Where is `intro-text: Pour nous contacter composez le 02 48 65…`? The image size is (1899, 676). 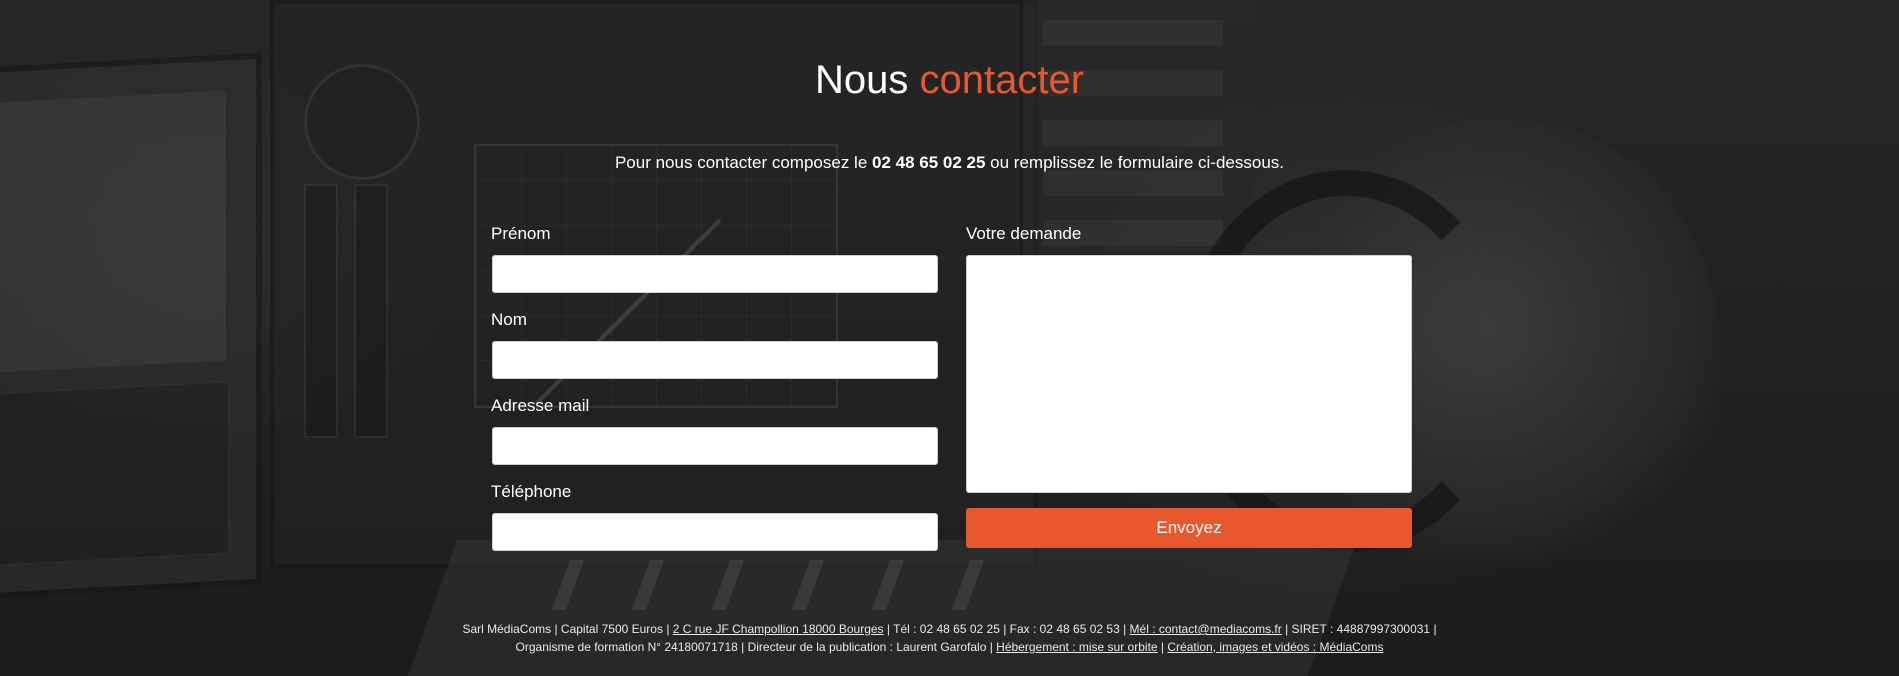
intro-text: Pour nous contacter composez le 02 48 65… is located at coordinates (949, 163).